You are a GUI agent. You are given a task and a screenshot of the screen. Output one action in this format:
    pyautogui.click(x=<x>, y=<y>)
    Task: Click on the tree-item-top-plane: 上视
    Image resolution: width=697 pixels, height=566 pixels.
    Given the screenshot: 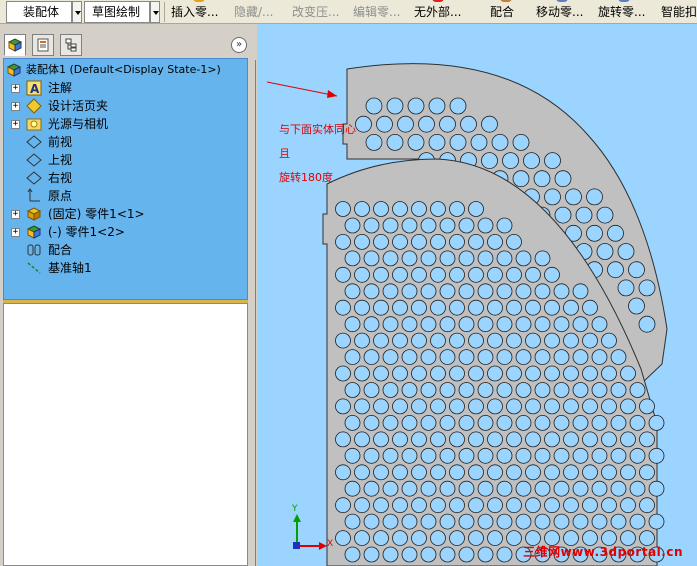 What is the action you would take?
    pyautogui.click(x=124, y=160)
    